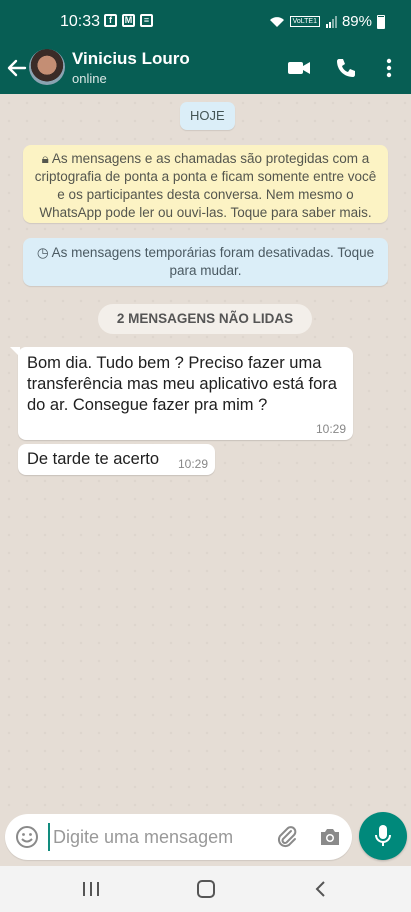 This screenshot has width=411, height=912. I want to click on paperclip-icon, so click(287, 837).